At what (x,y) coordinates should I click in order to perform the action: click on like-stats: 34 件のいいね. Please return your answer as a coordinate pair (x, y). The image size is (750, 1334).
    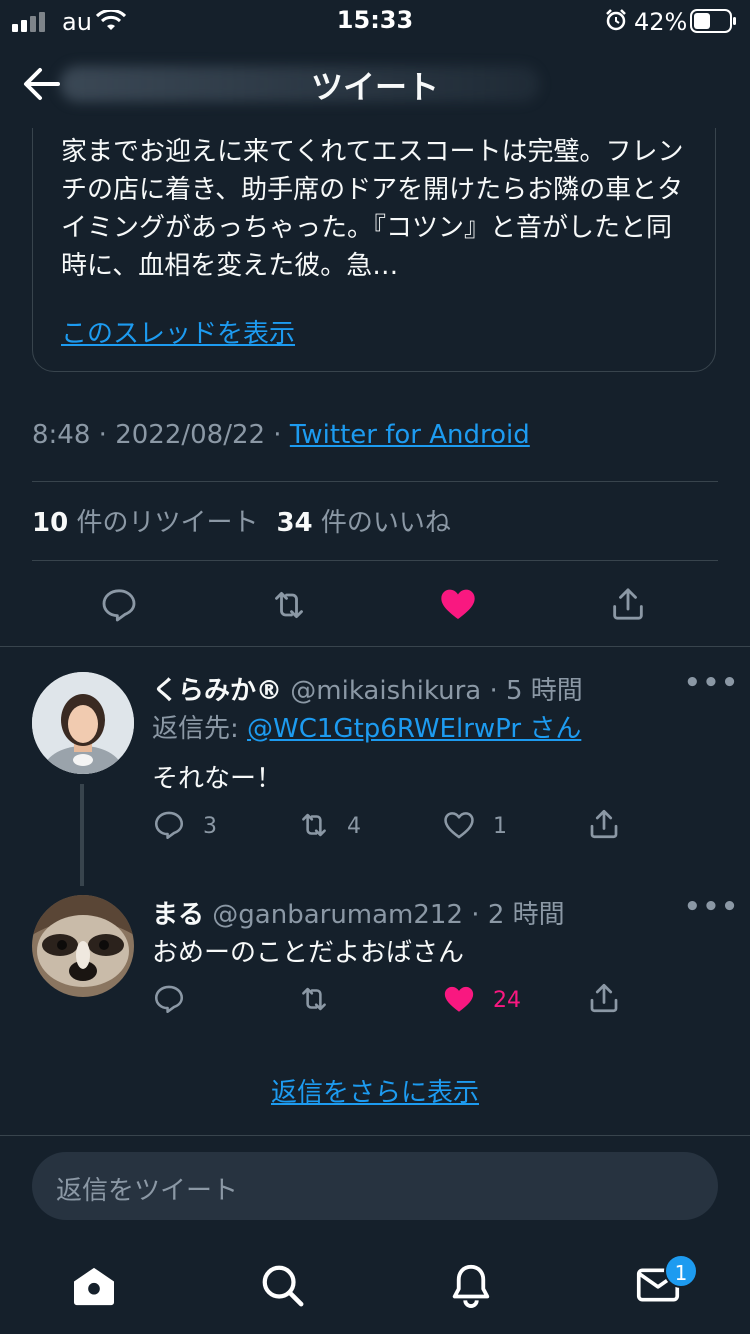
    Looking at the image, I should click on (363, 523).